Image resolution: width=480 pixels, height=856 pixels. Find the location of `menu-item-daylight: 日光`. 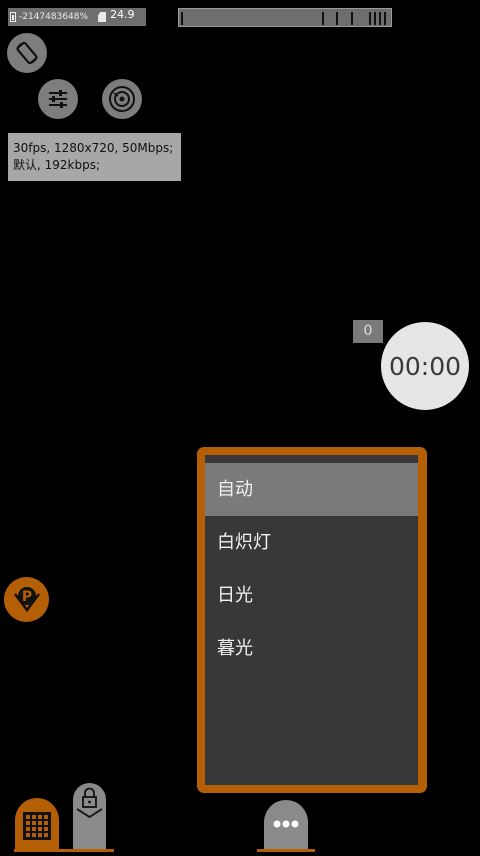

menu-item-daylight: 日光 is located at coordinates (311, 595).